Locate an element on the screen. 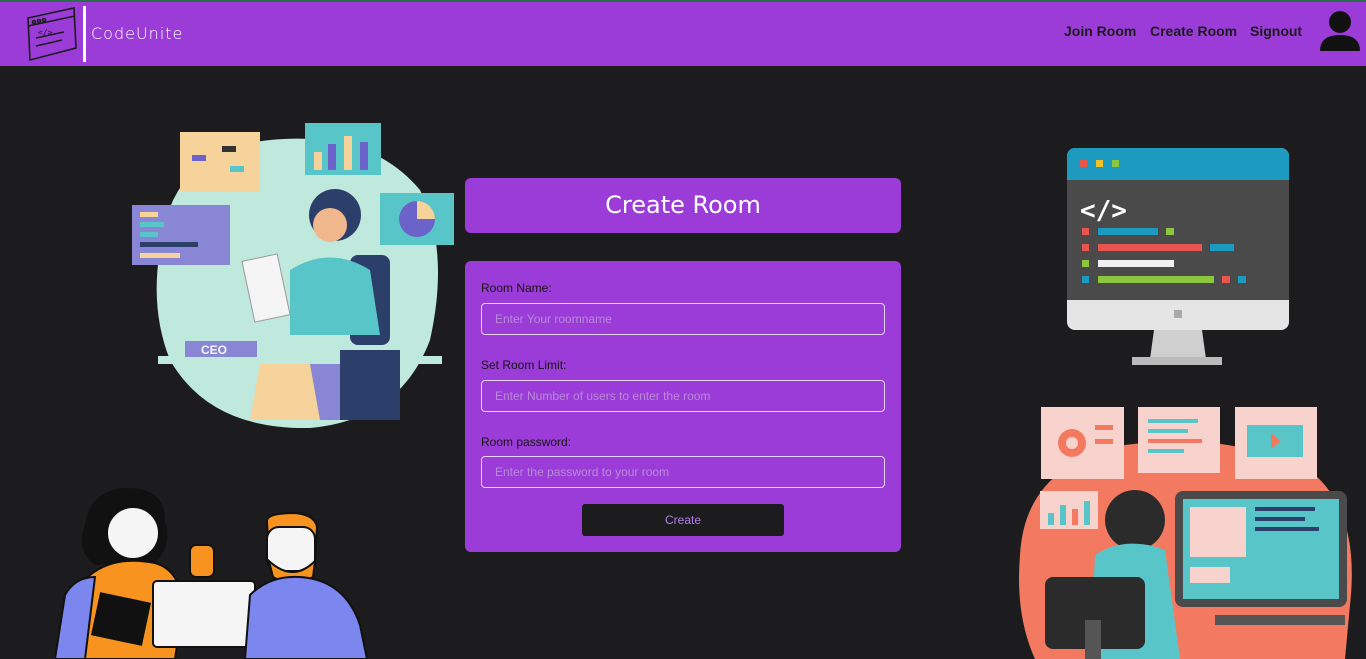 The width and height of the screenshot is (1366, 659). team-illustration is located at coordinates (212, 573).